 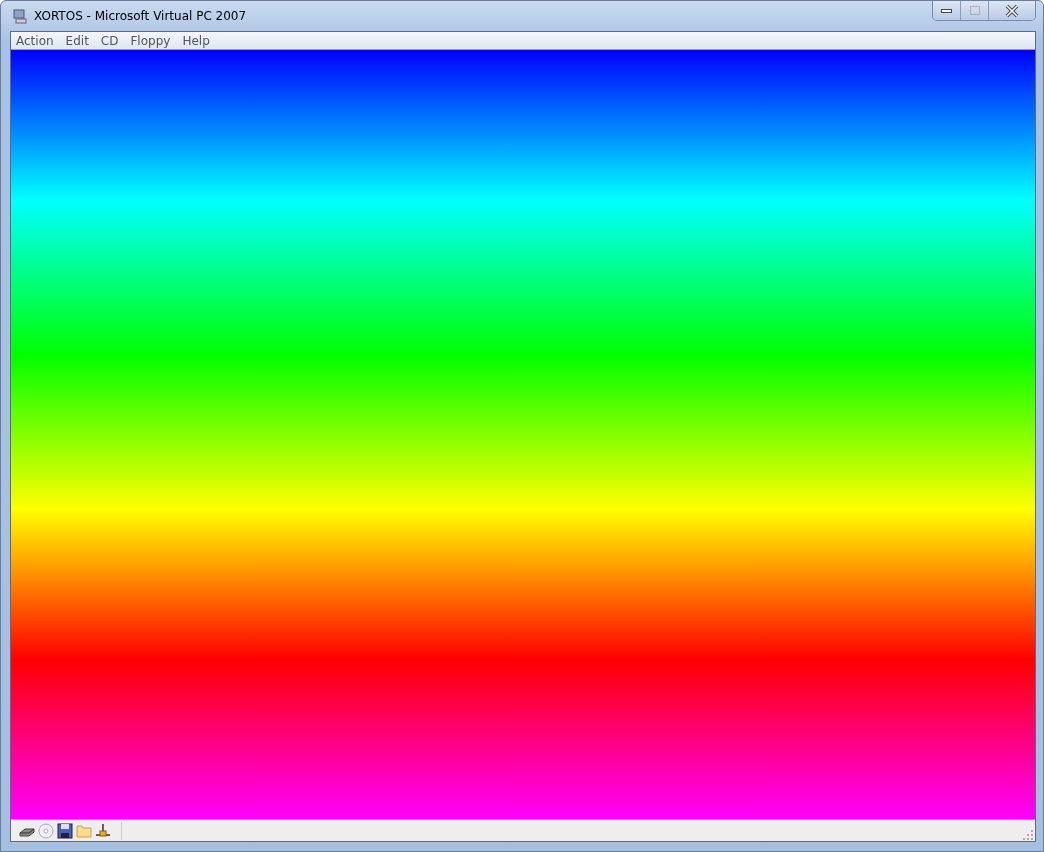 I want to click on minimize-button, so click(x=946, y=10).